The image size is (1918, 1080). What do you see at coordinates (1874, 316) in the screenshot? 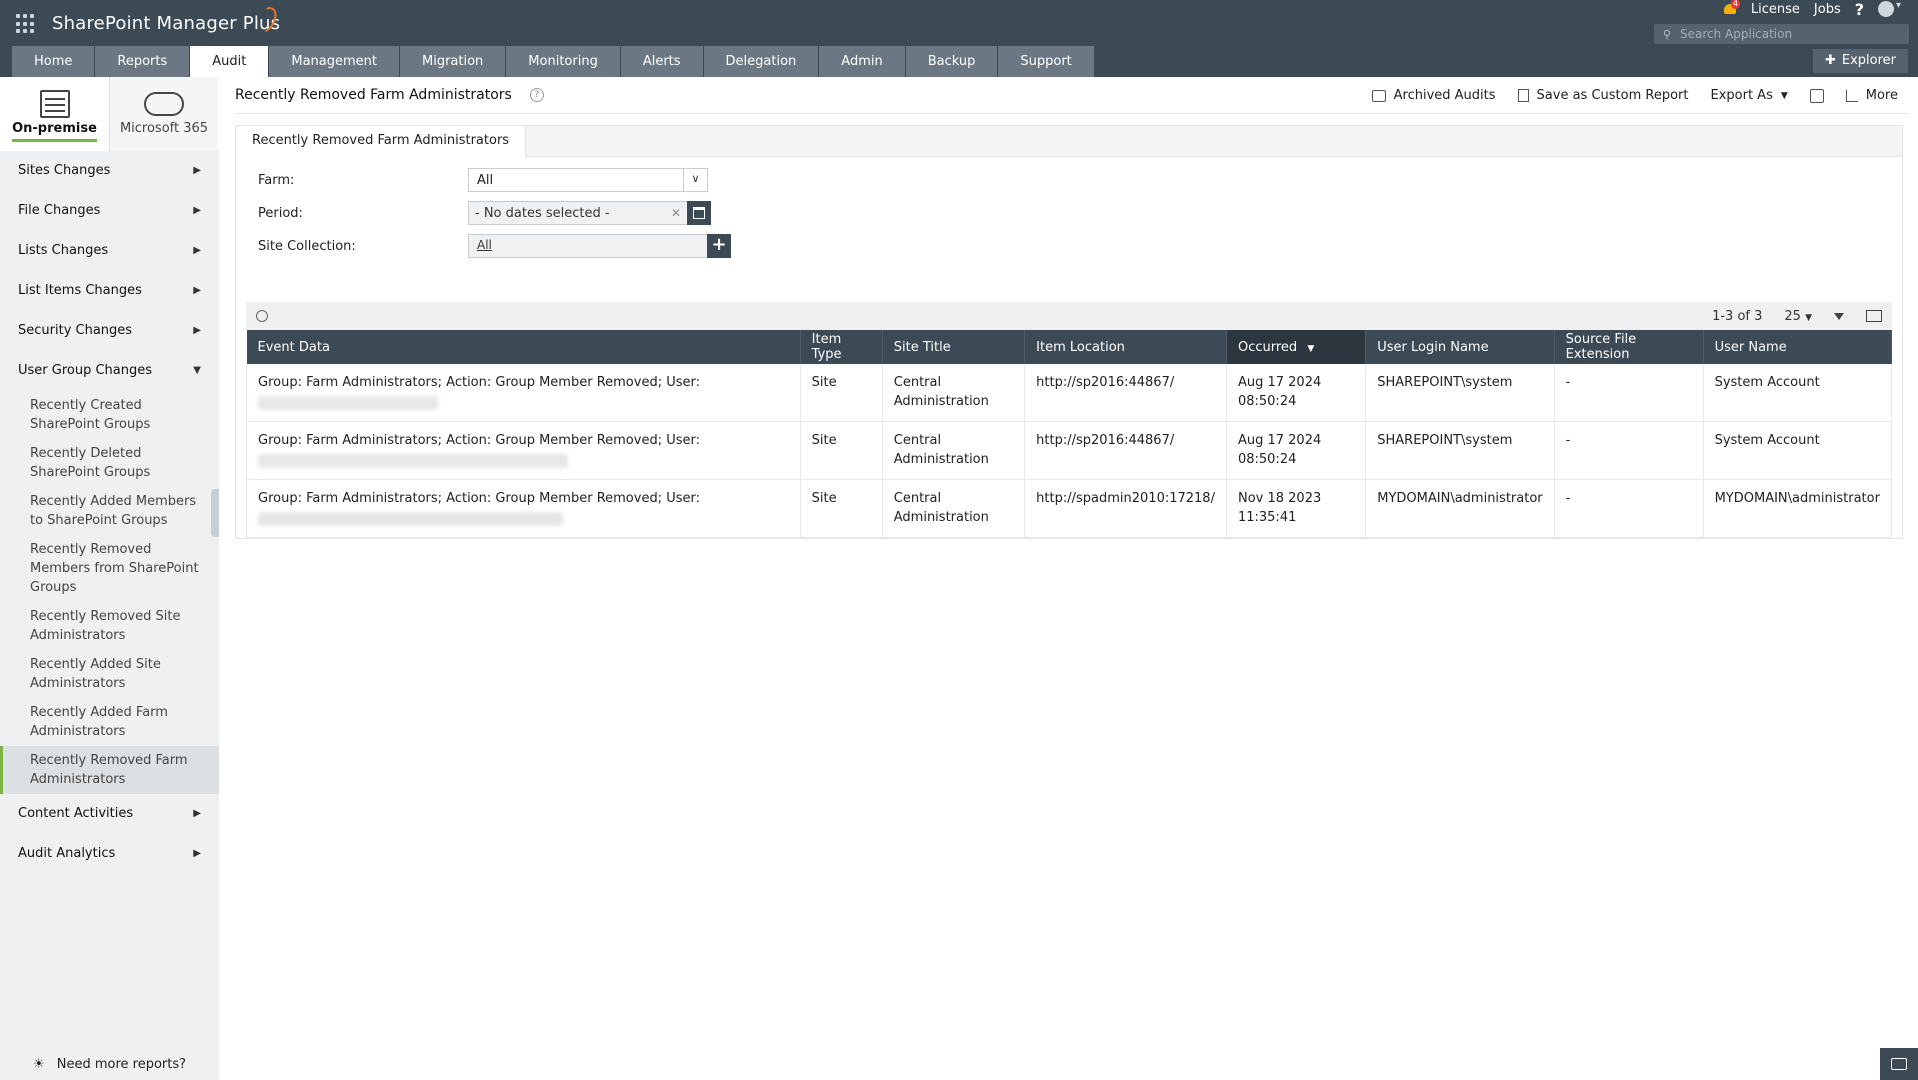
I see `column-chooser-icon` at bounding box center [1874, 316].